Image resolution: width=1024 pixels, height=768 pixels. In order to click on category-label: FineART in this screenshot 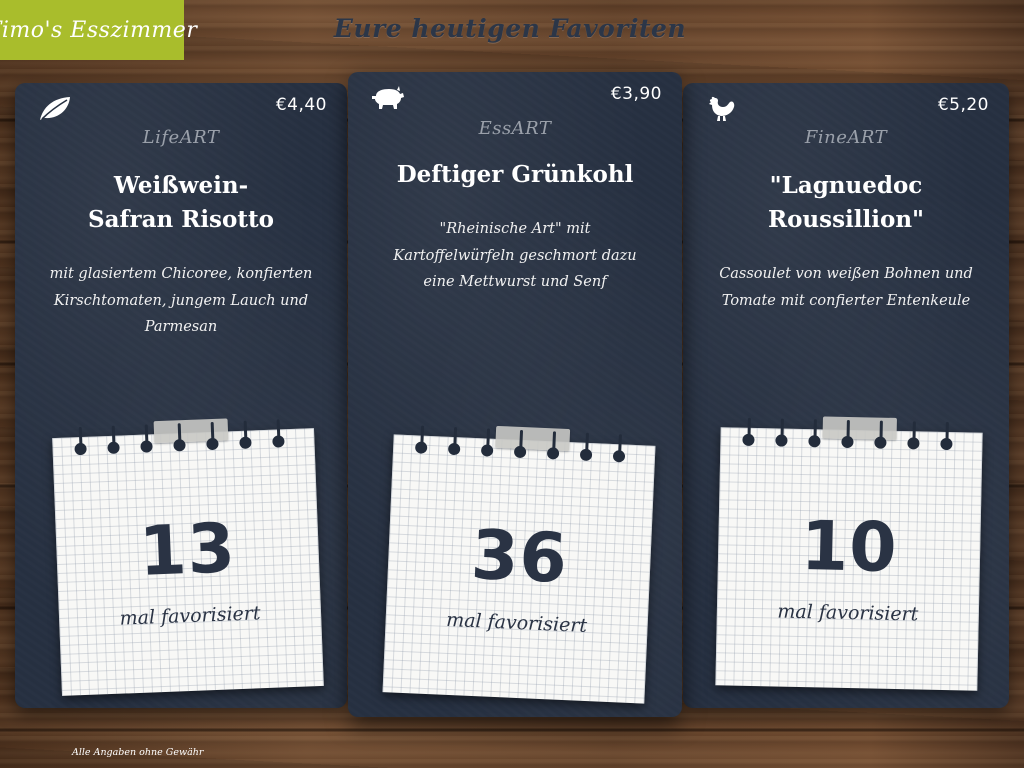, I will do `click(846, 137)`.